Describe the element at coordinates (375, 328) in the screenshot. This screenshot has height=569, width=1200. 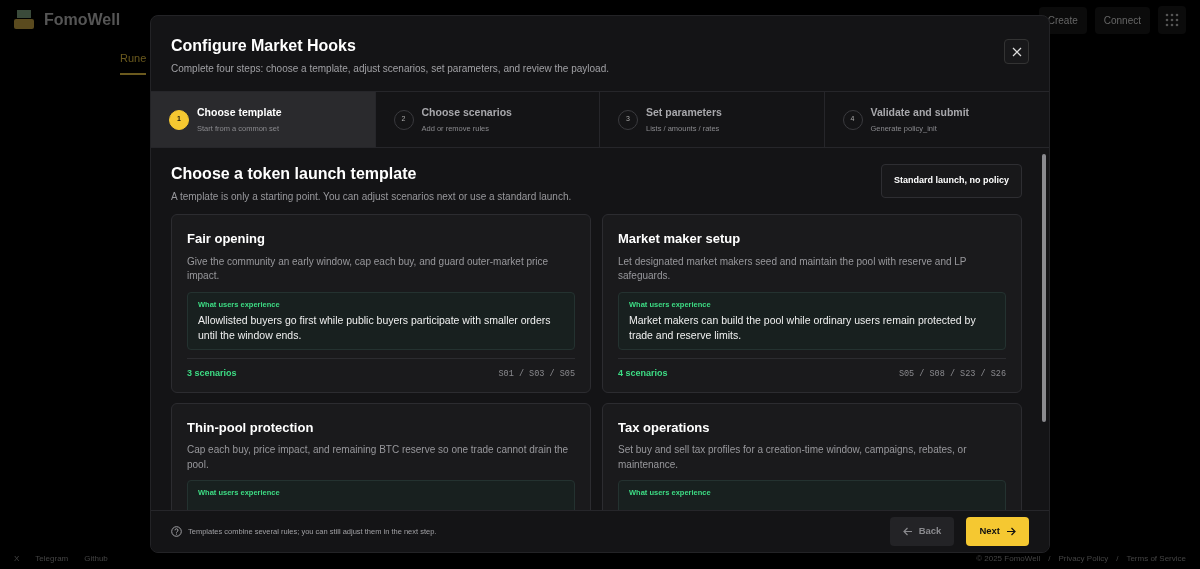
I see `experience-text: Allowlisted buyers go first while public buyers participate with smaller orders until the window ends.` at that location.